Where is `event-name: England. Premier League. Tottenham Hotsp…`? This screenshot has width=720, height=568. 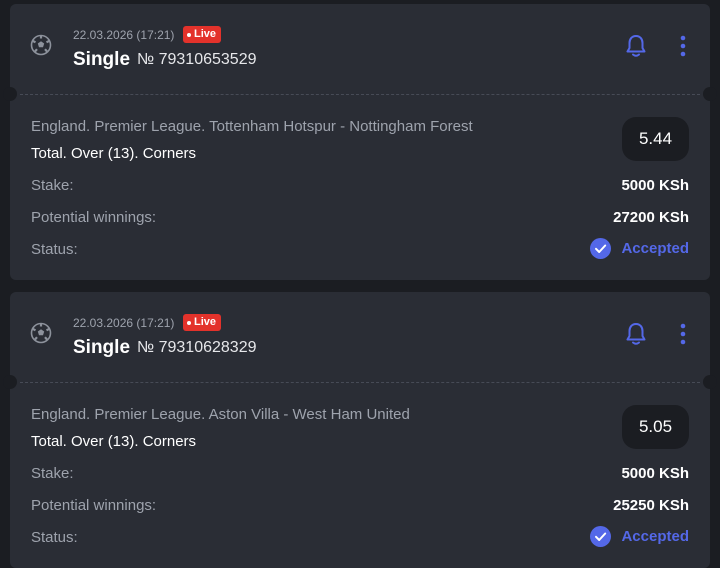 event-name: England. Premier League. Tottenham Hotsp… is located at coordinates (252, 126).